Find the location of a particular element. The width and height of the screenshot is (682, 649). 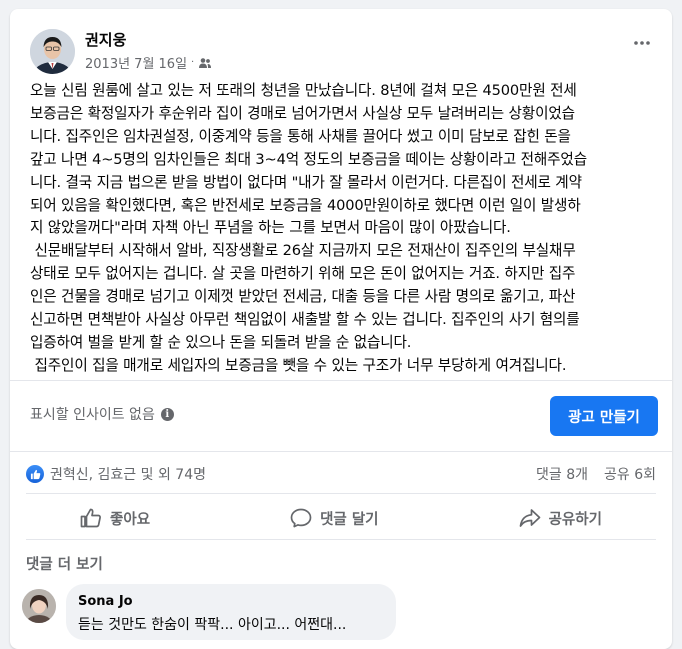

info-icon: i is located at coordinates (167, 414).